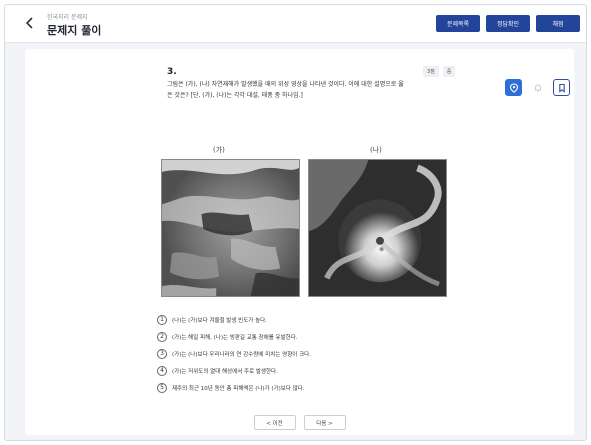  Describe the element at coordinates (376, 150) in the screenshot. I see `figure-label-na: (나)` at that location.